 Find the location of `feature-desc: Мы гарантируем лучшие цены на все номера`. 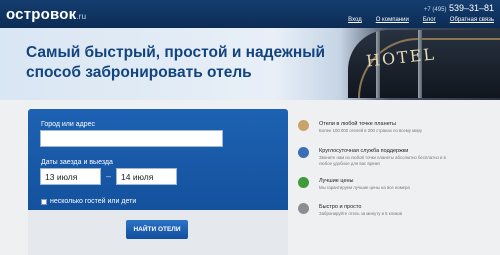

feature-desc: Мы гарантируем лучшие цены на все номера is located at coordinates (364, 187).